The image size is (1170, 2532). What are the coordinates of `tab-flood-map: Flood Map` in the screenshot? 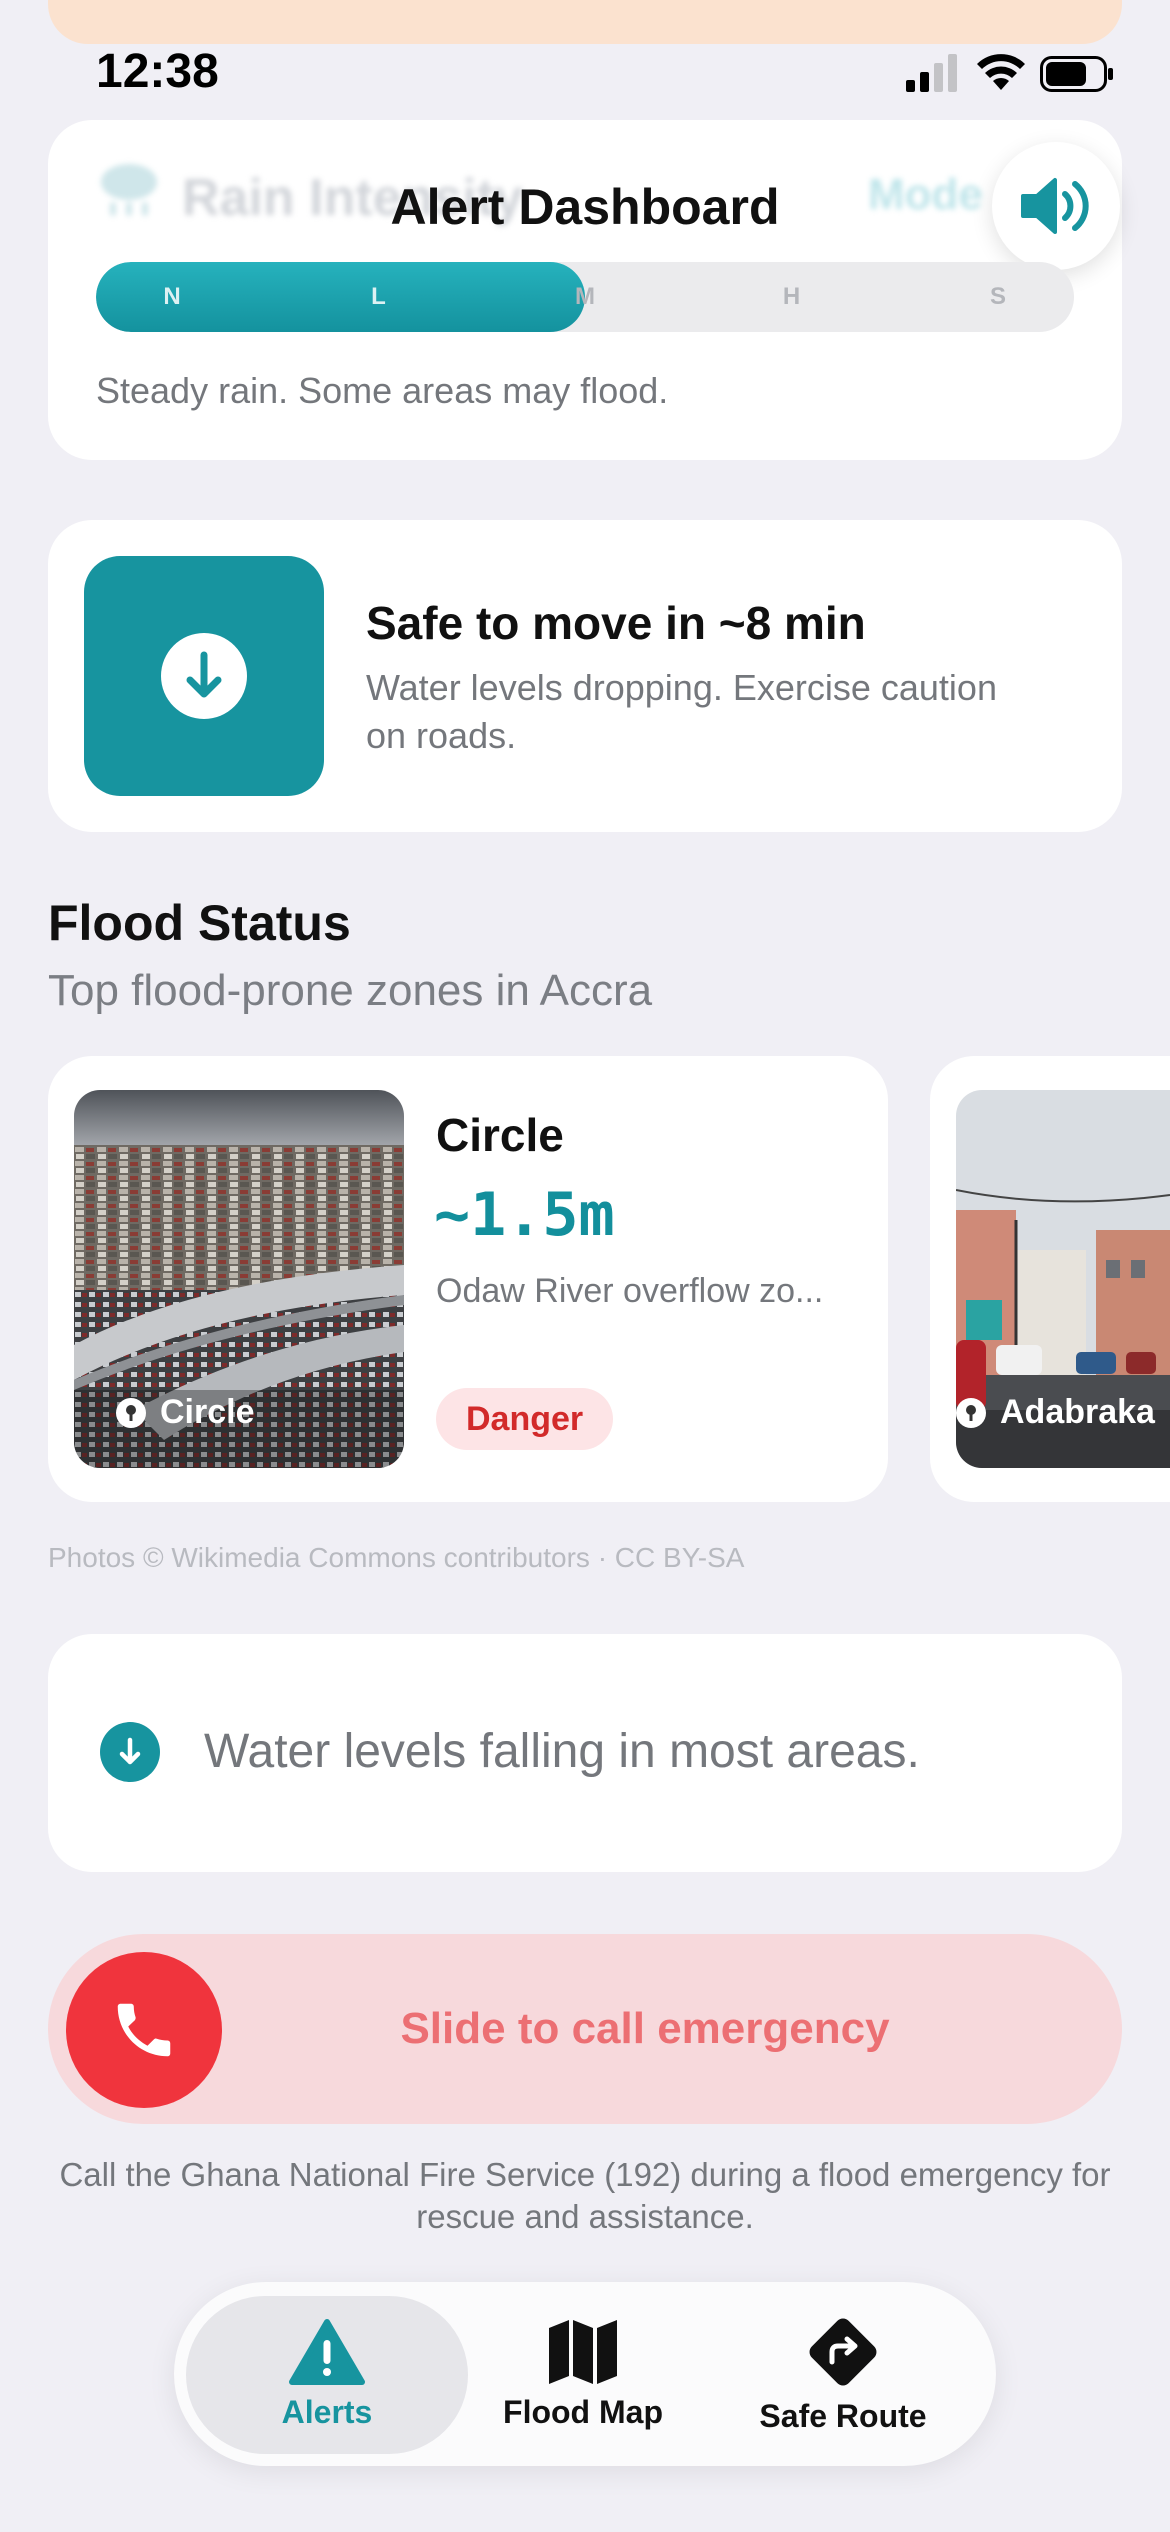 It's located at (583, 2374).